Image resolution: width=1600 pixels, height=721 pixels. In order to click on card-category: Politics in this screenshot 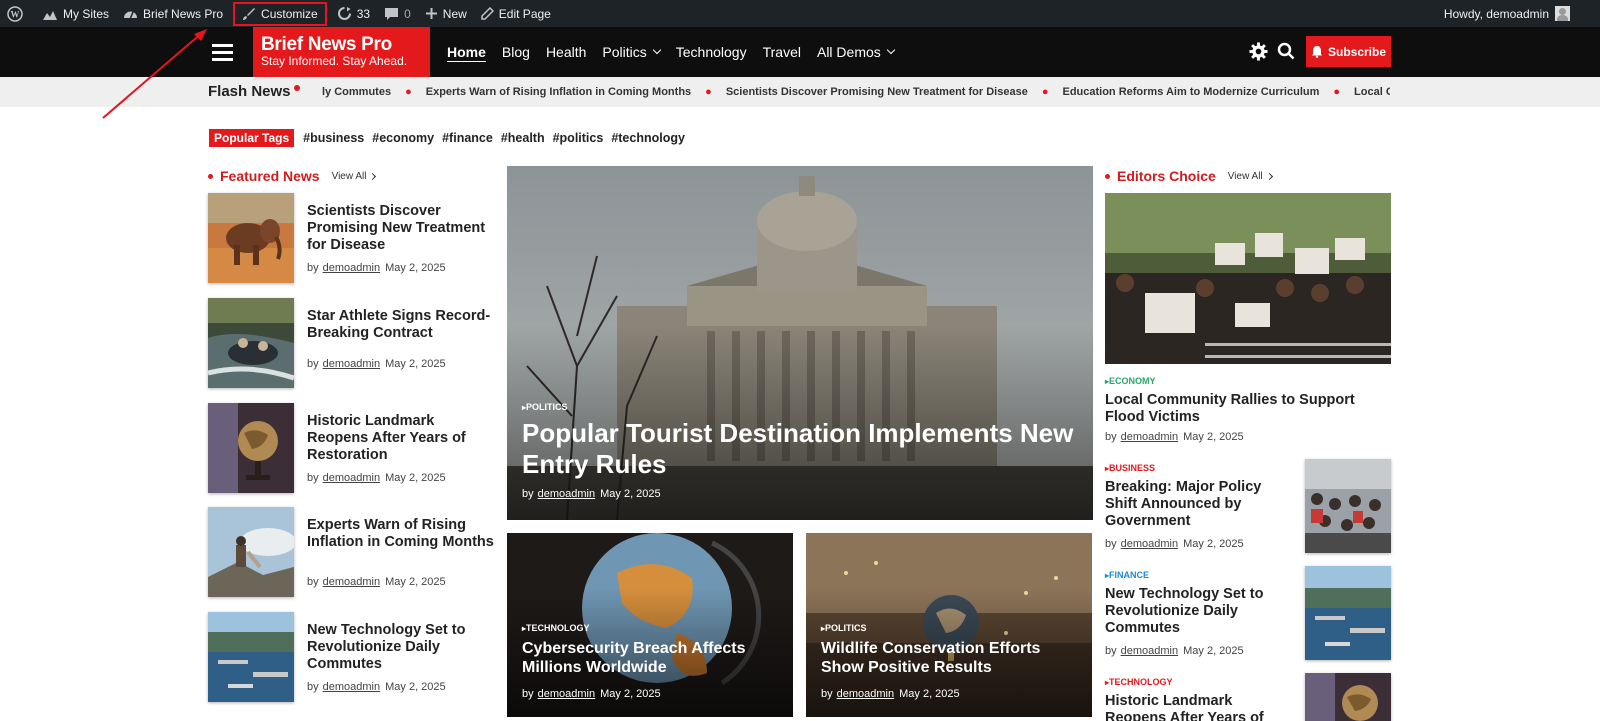, I will do `click(844, 628)`.